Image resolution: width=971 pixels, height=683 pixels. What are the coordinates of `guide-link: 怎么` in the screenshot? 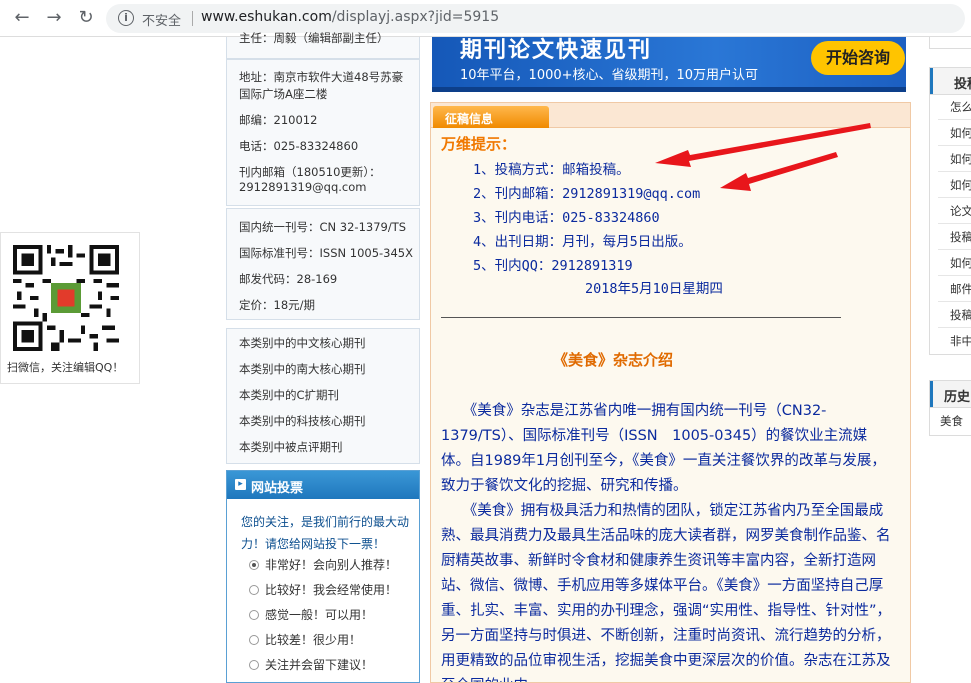 It's located at (960, 107).